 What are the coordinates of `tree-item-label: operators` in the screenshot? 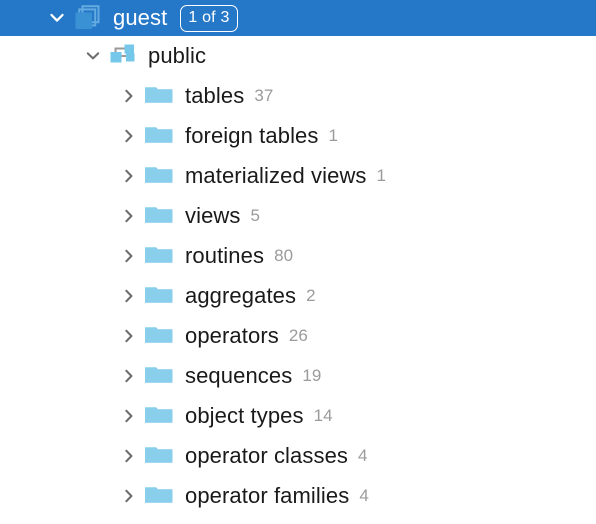 It's located at (232, 335).